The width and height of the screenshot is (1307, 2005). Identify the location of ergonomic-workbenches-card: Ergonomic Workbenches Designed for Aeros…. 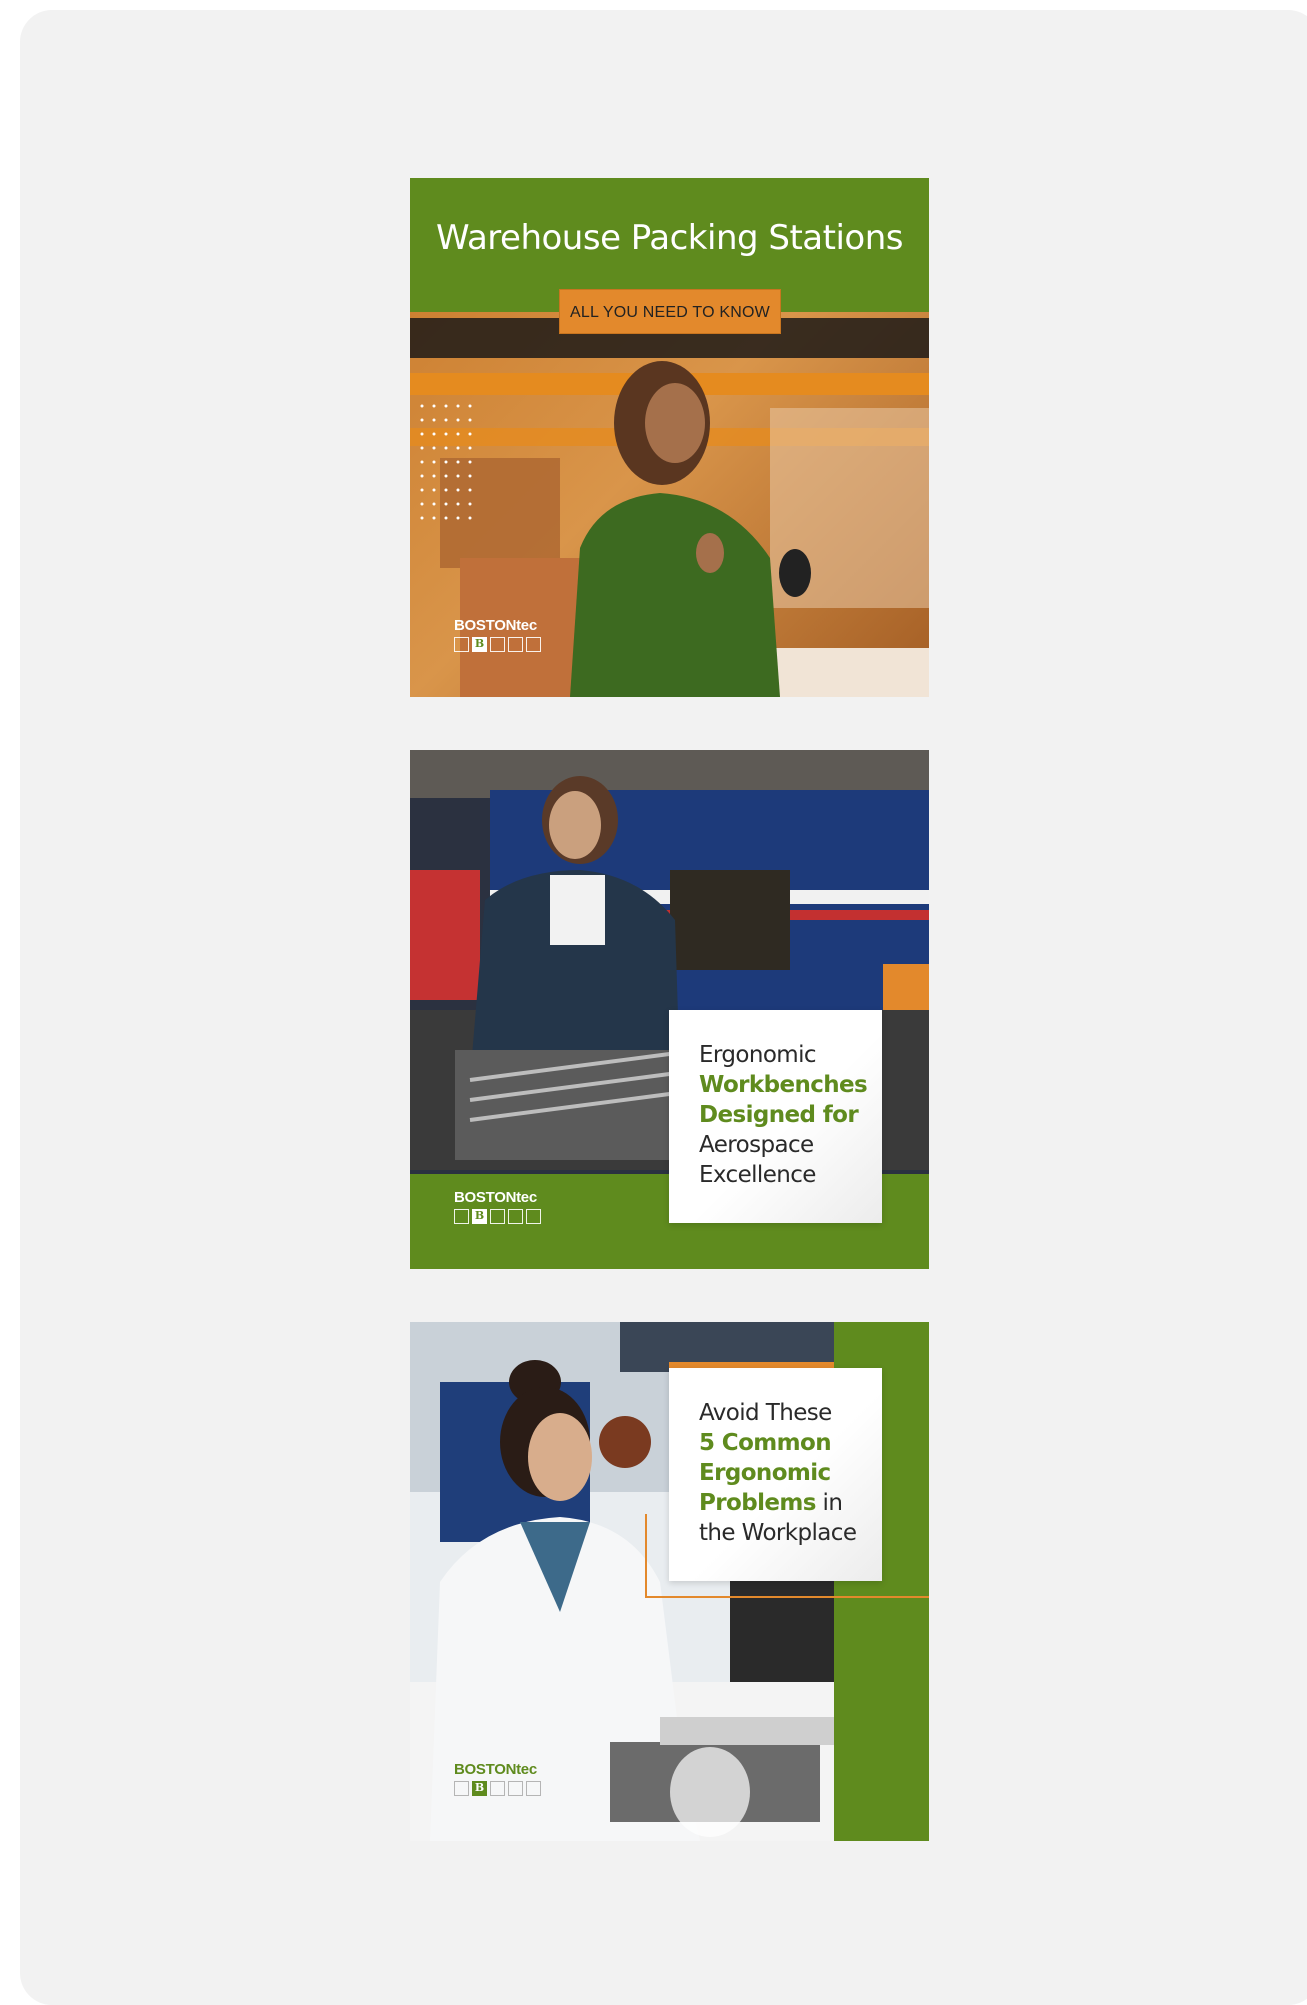
(669, 1009).